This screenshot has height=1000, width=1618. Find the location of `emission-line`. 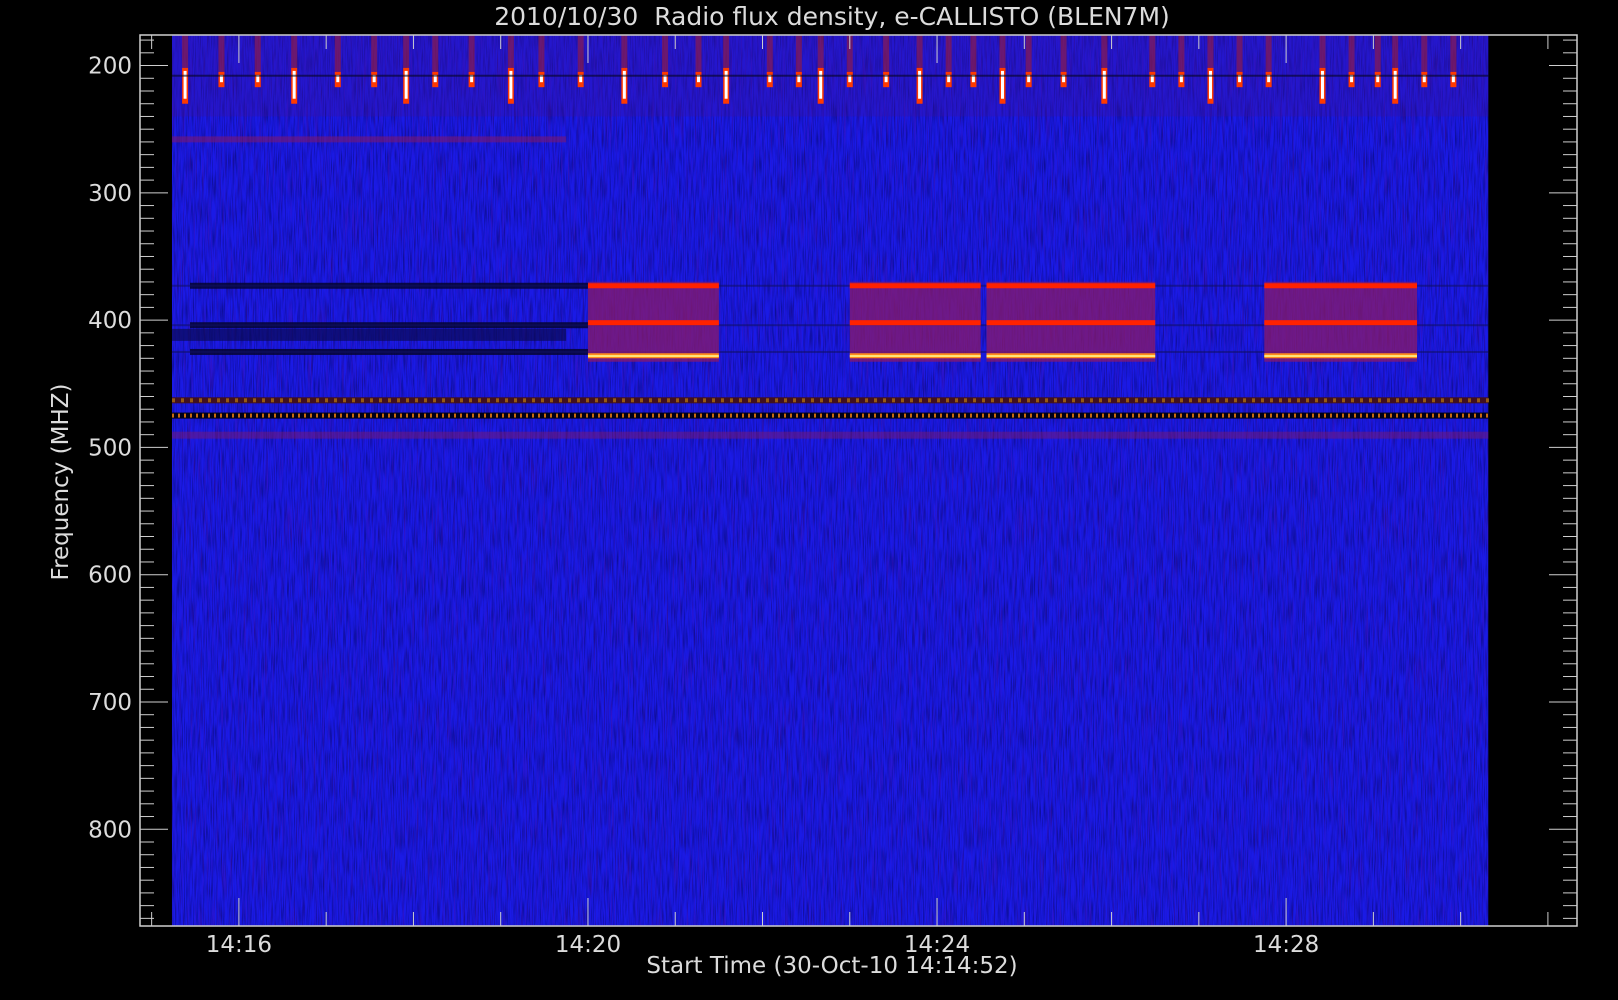

emission-line is located at coordinates (915, 286).